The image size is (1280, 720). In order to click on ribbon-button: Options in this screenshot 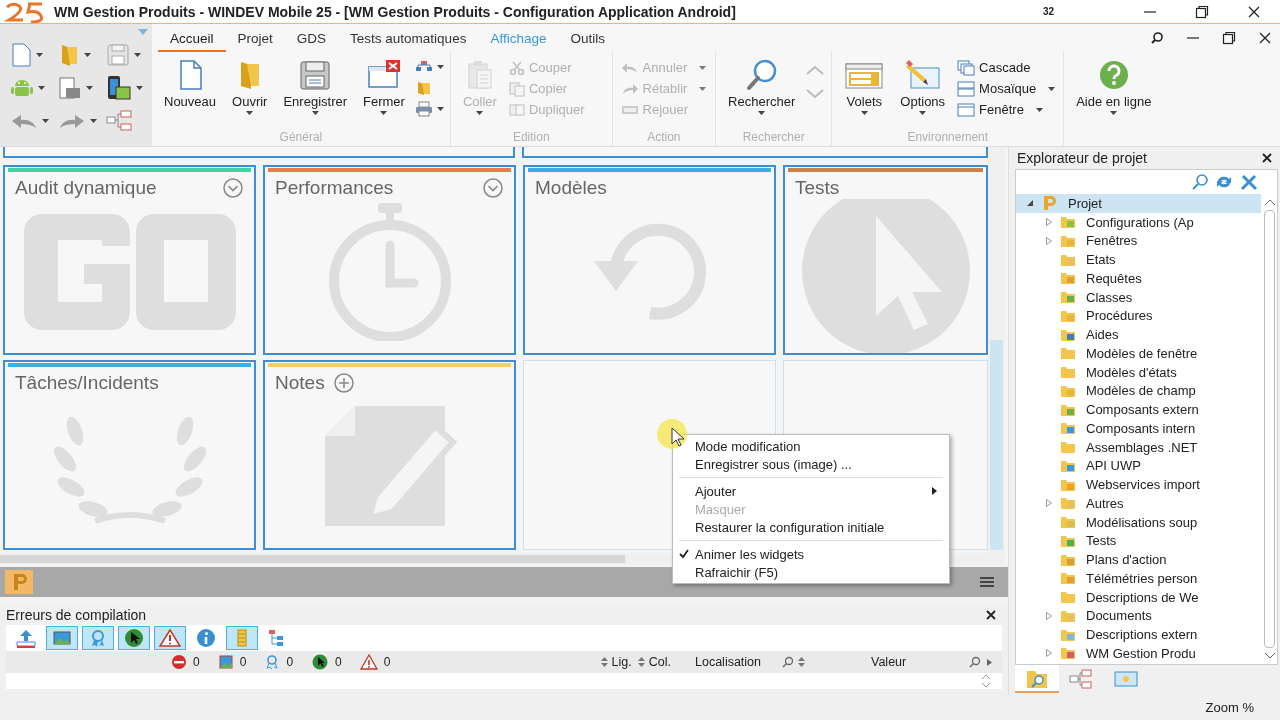, I will do `click(923, 87)`.